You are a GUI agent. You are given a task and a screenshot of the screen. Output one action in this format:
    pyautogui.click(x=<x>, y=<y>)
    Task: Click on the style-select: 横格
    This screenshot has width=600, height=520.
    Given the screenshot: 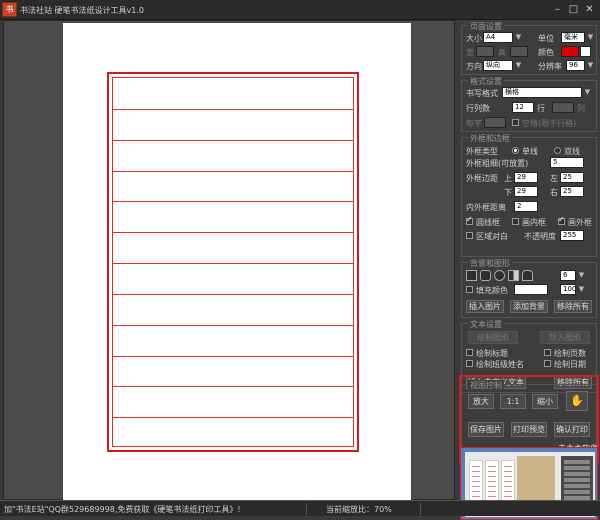 What is the action you would take?
    pyautogui.click(x=542, y=92)
    